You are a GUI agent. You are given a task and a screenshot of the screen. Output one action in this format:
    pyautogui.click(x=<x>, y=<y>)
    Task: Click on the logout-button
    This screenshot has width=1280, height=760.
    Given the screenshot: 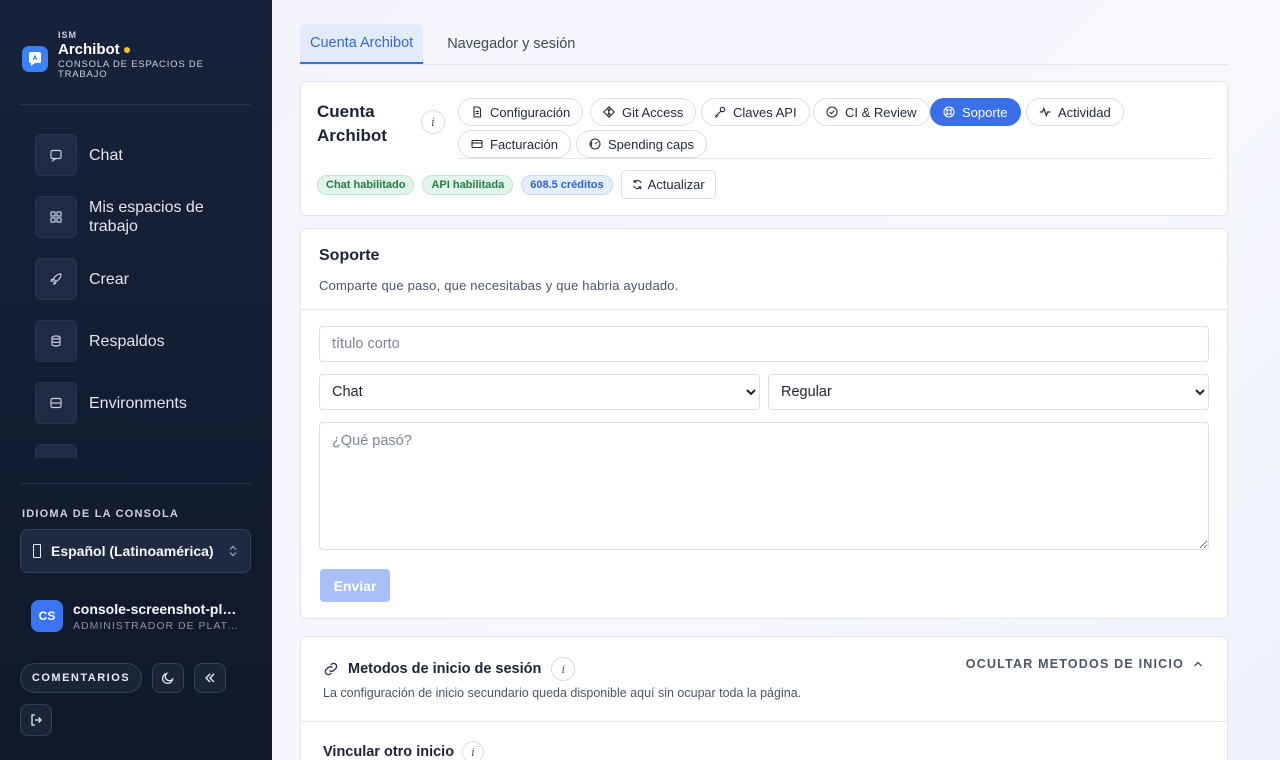 What is the action you would take?
    pyautogui.click(x=36, y=720)
    